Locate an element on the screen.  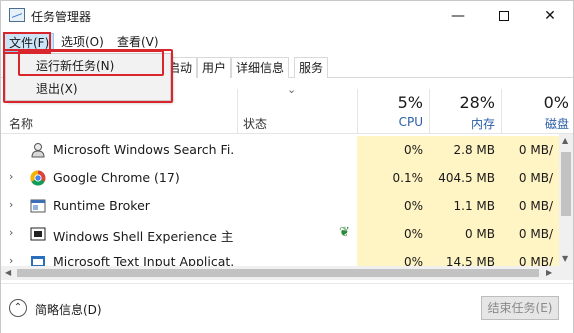
process-memory: 0 MB is located at coordinates (465, 234).